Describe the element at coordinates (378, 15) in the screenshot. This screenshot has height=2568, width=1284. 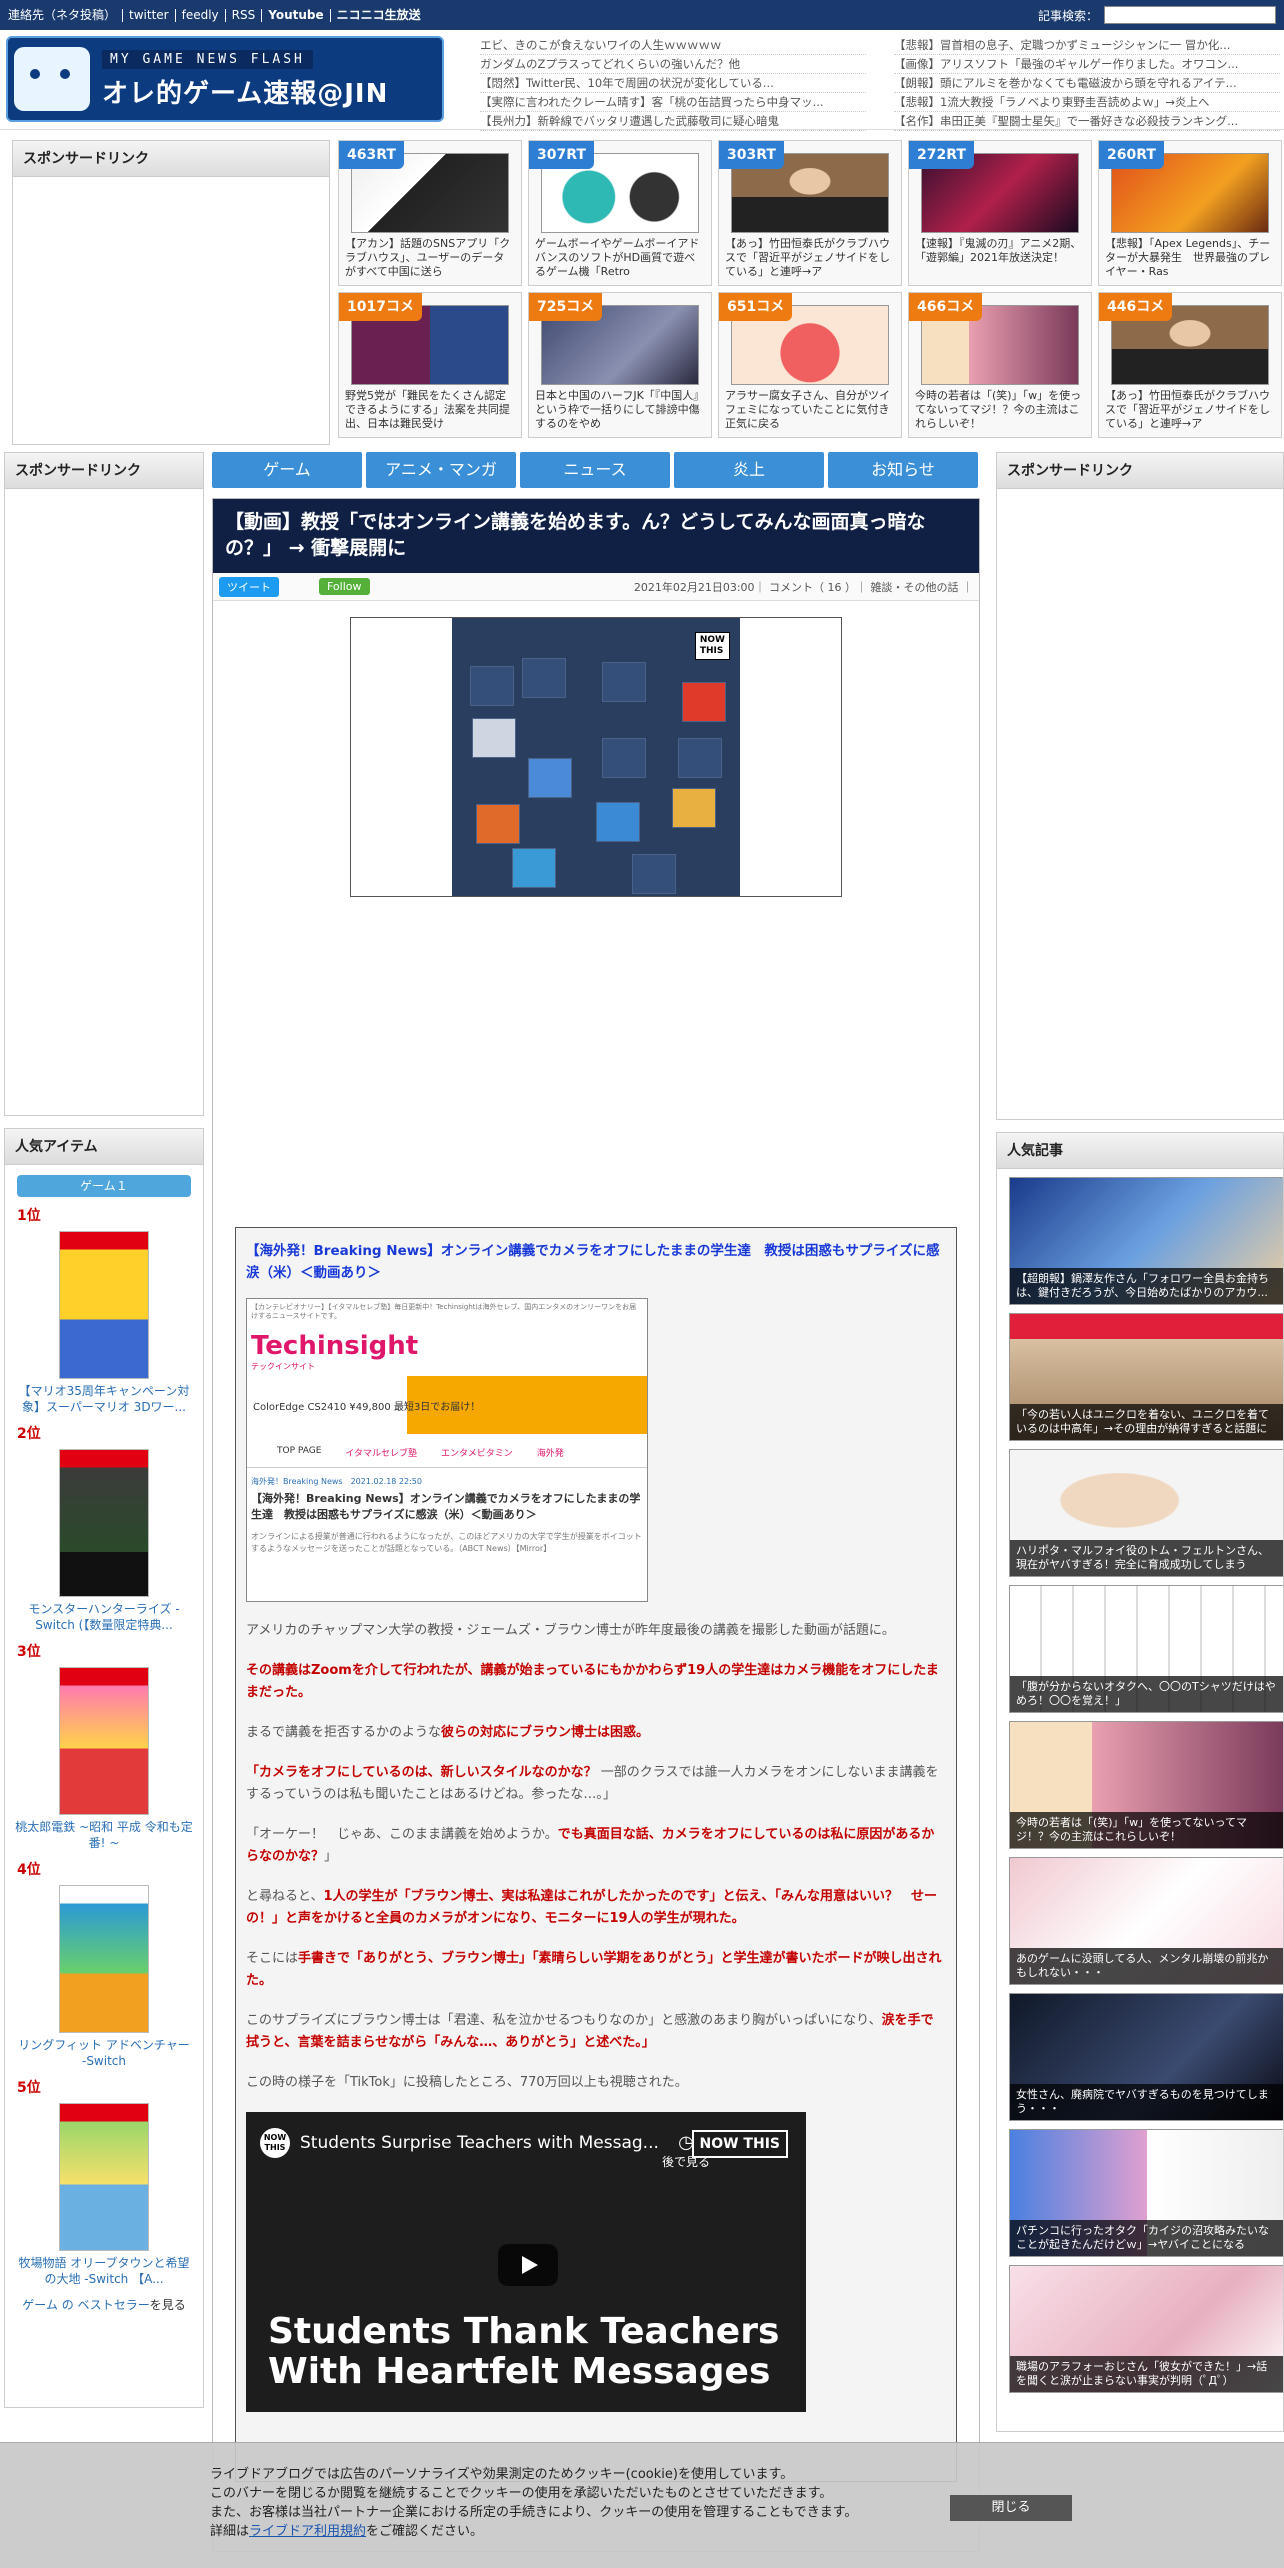
I see `top-link-niconico: ニコニコ生放送` at that location.